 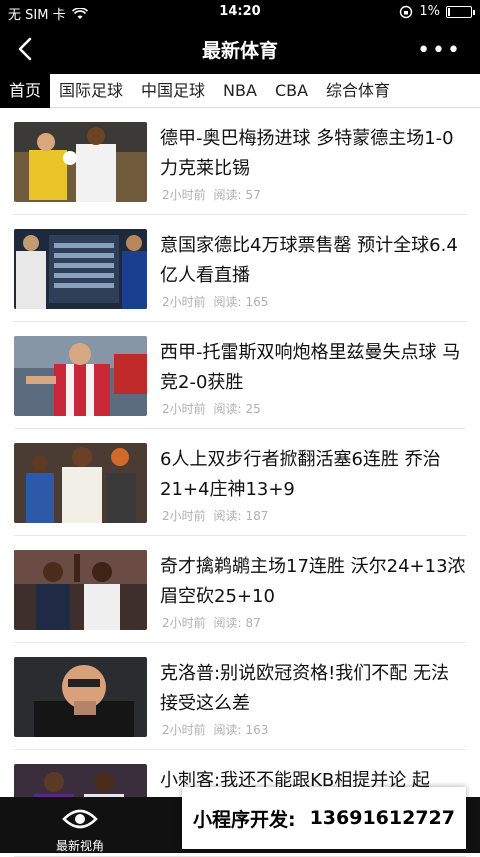 What do you see at coordinates (406, 11) in the screenshot?
I see `rotation-lock-icon` at bounding box center [406, 11].